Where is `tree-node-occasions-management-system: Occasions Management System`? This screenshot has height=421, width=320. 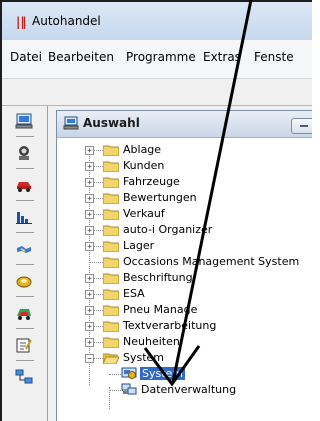 tree-node-occasions-management-system: Occasions Management System is located at coordinates (211, 261).